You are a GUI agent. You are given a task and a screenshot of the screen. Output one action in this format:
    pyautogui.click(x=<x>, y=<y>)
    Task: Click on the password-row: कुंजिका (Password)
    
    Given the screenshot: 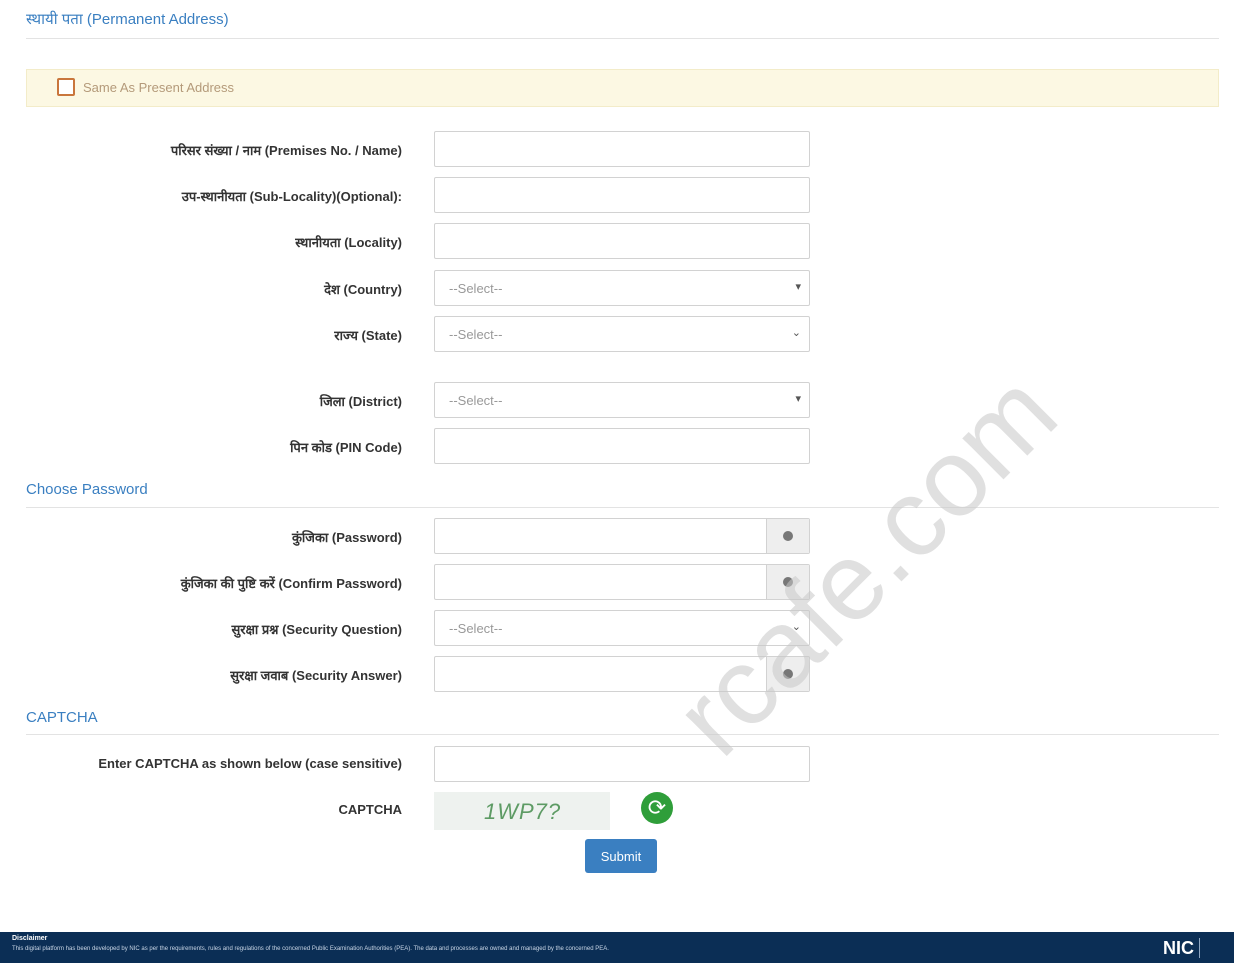 What is the action you would take?
    pyautogui.click(x=617, y=536)
    